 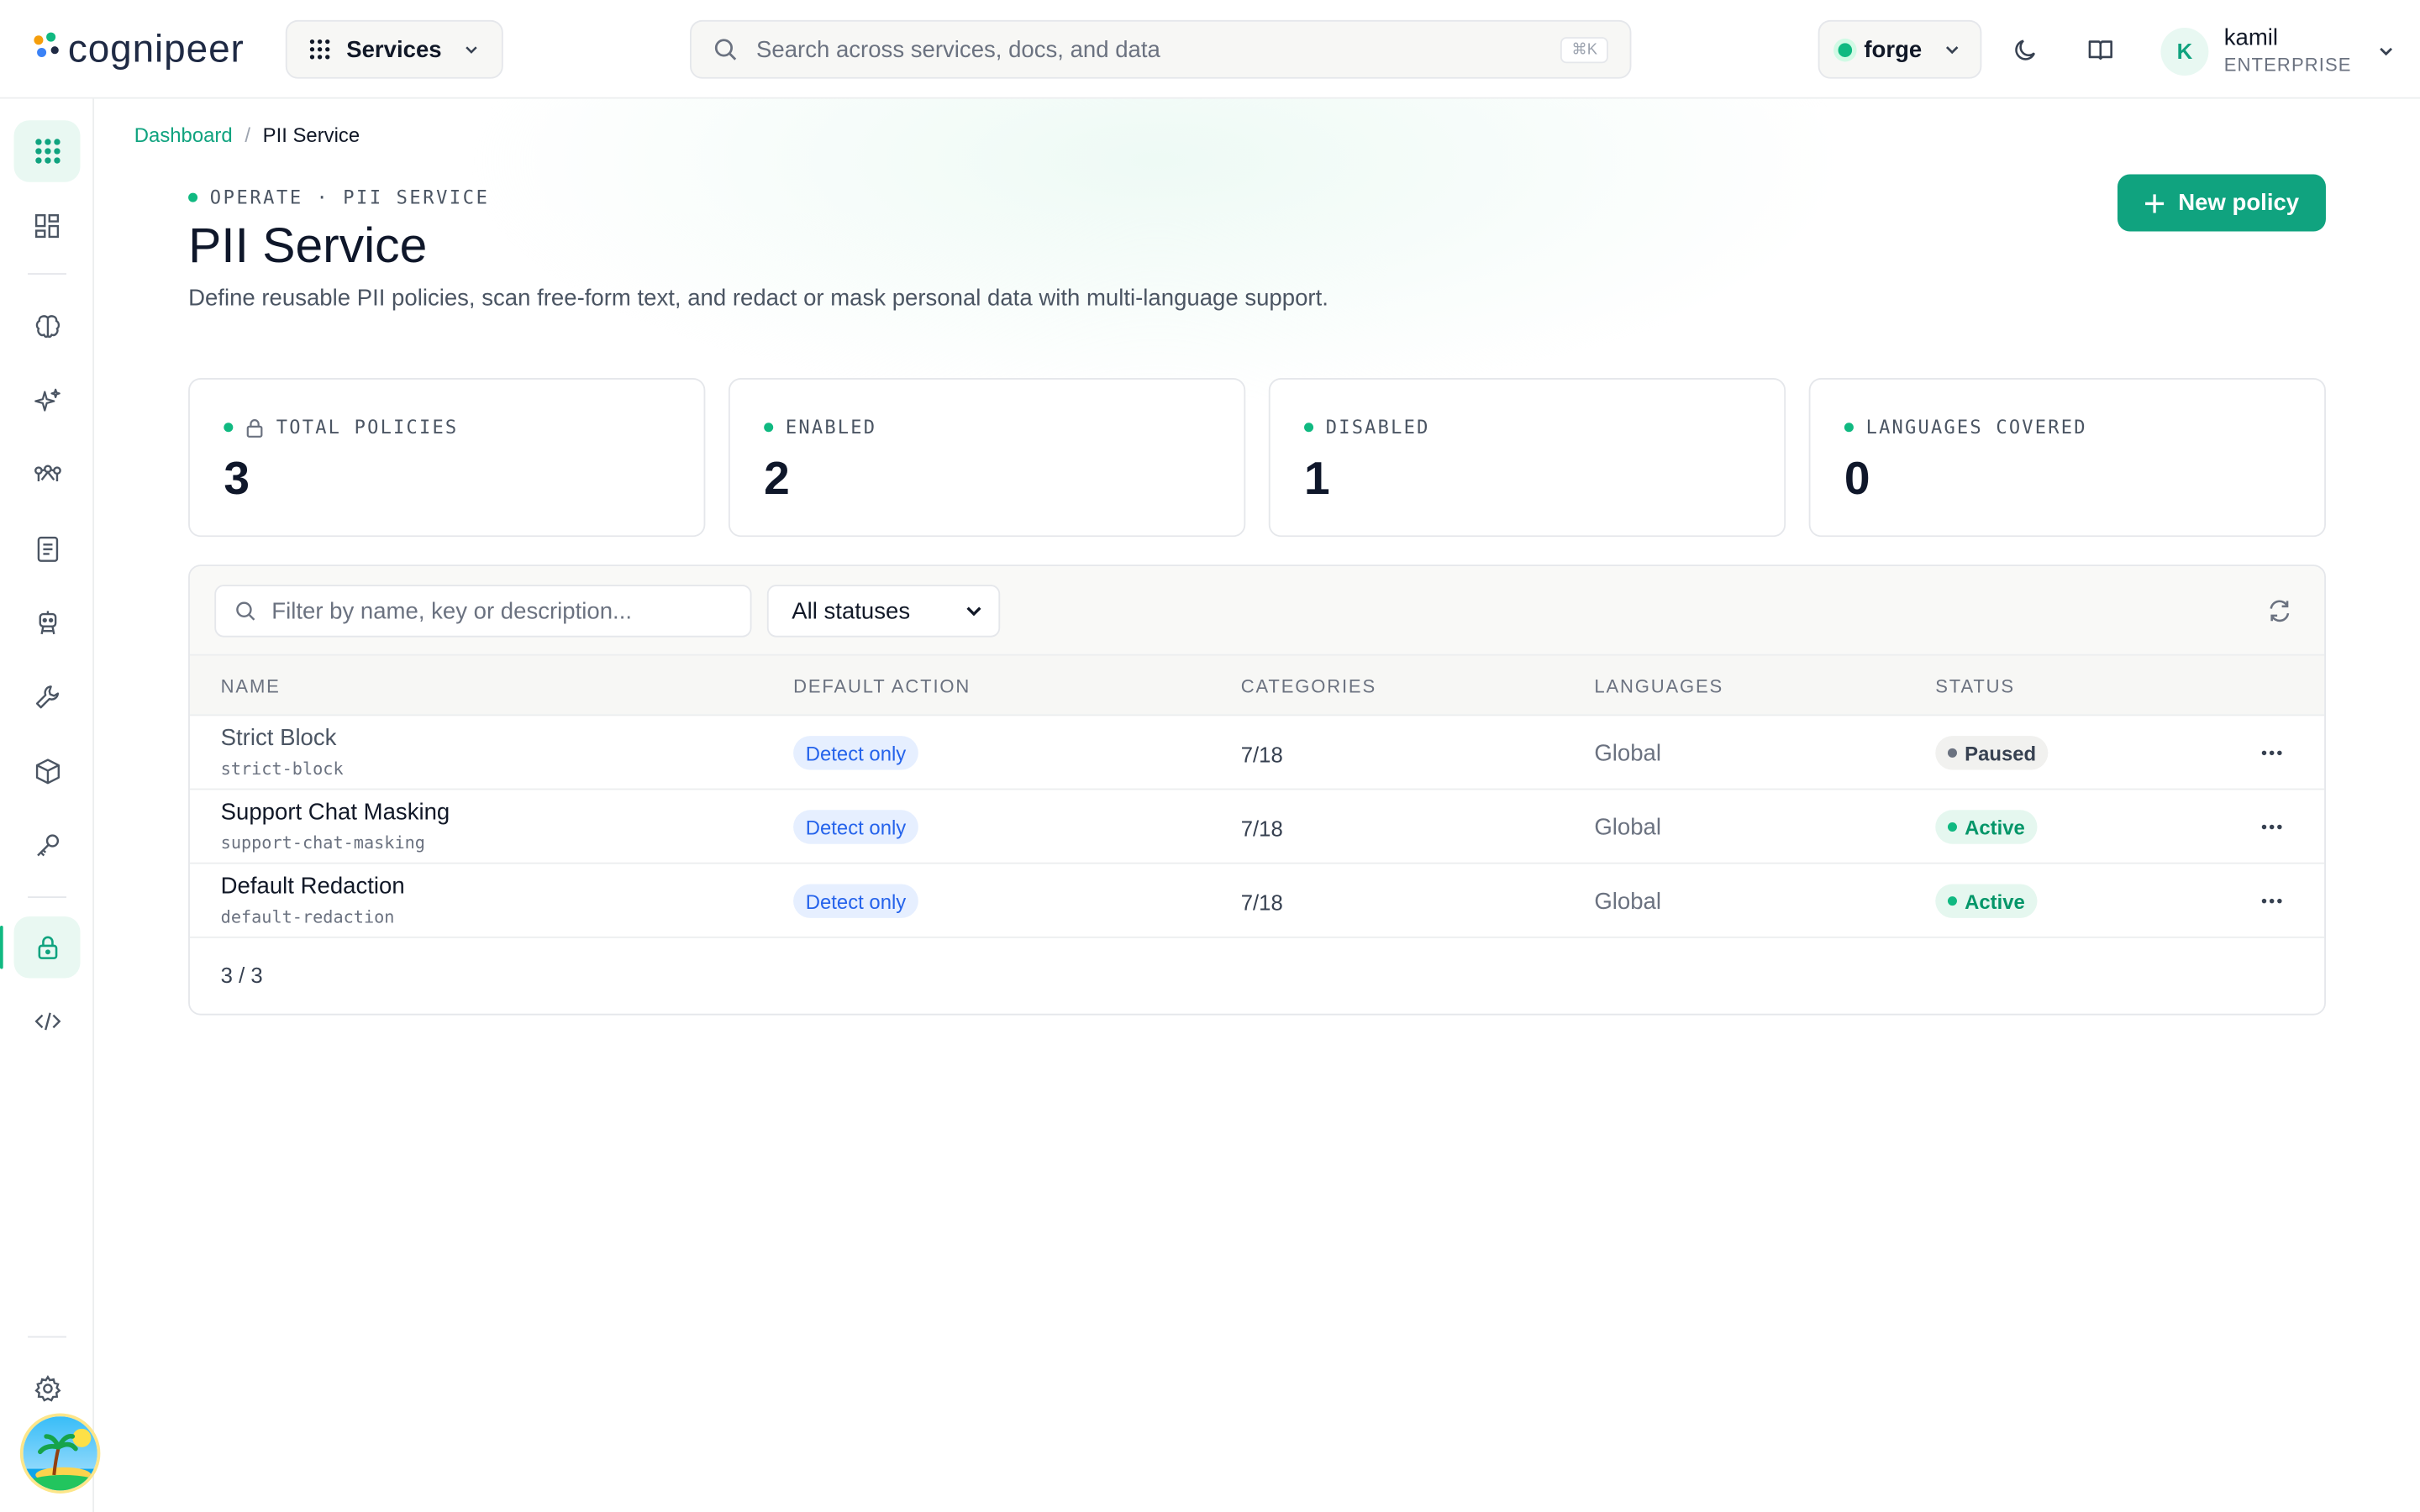 What do you see at coordinates (311, 135) in the screenshot?
I see `breadcrumb-current: PII Service` at bounding box center [311, 135].